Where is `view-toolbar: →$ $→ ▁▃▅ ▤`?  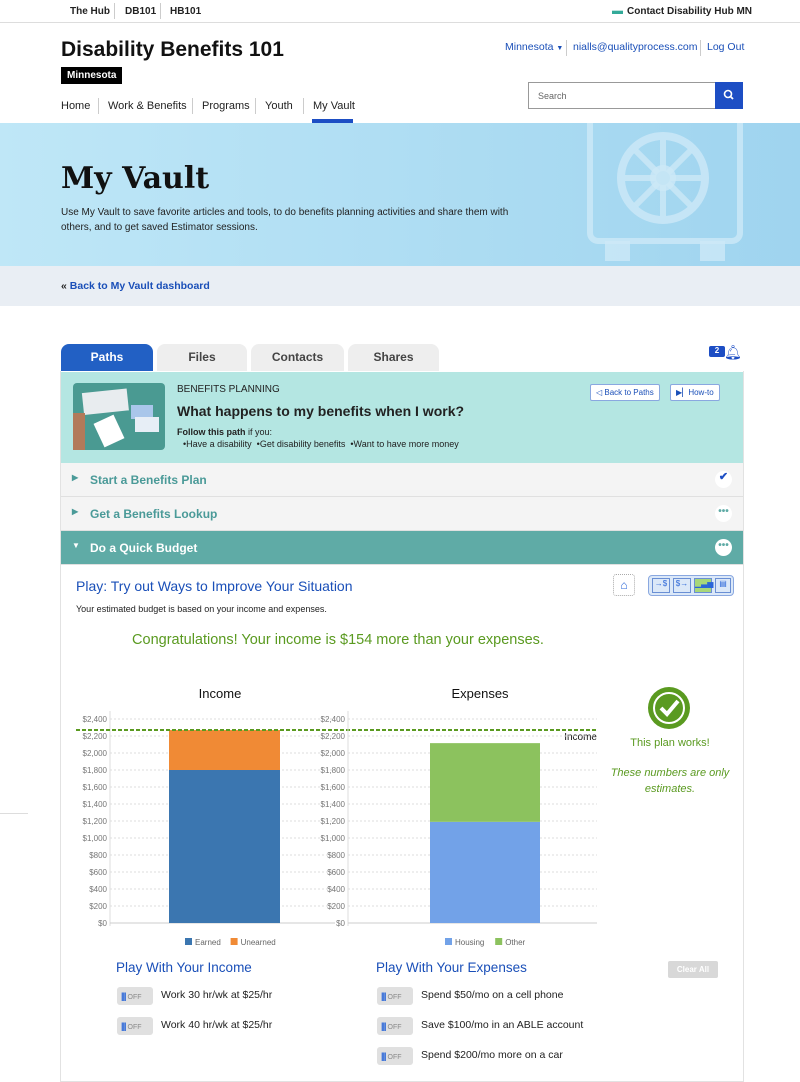
view-toolbar: →$ $→ ▁▃▅ ▤ is located at coordinates (691, 585).